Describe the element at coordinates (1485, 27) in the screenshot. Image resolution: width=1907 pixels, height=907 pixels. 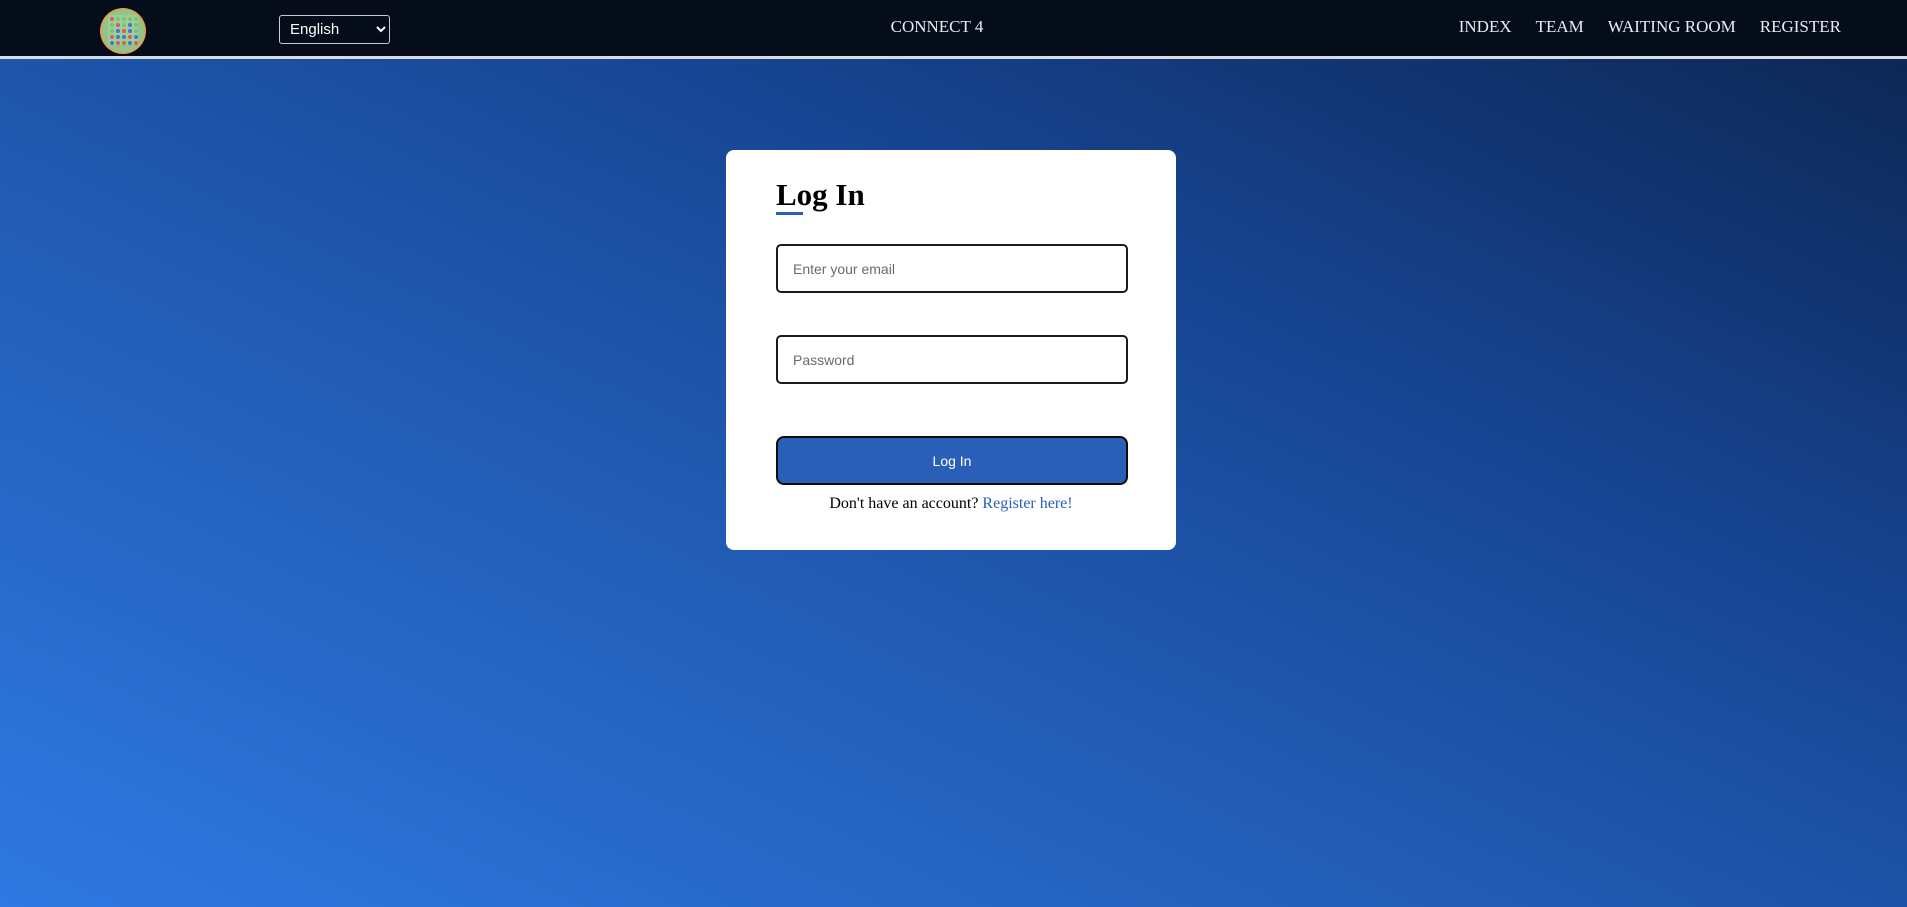
I see `nav-link-index: INDEX` at that location.